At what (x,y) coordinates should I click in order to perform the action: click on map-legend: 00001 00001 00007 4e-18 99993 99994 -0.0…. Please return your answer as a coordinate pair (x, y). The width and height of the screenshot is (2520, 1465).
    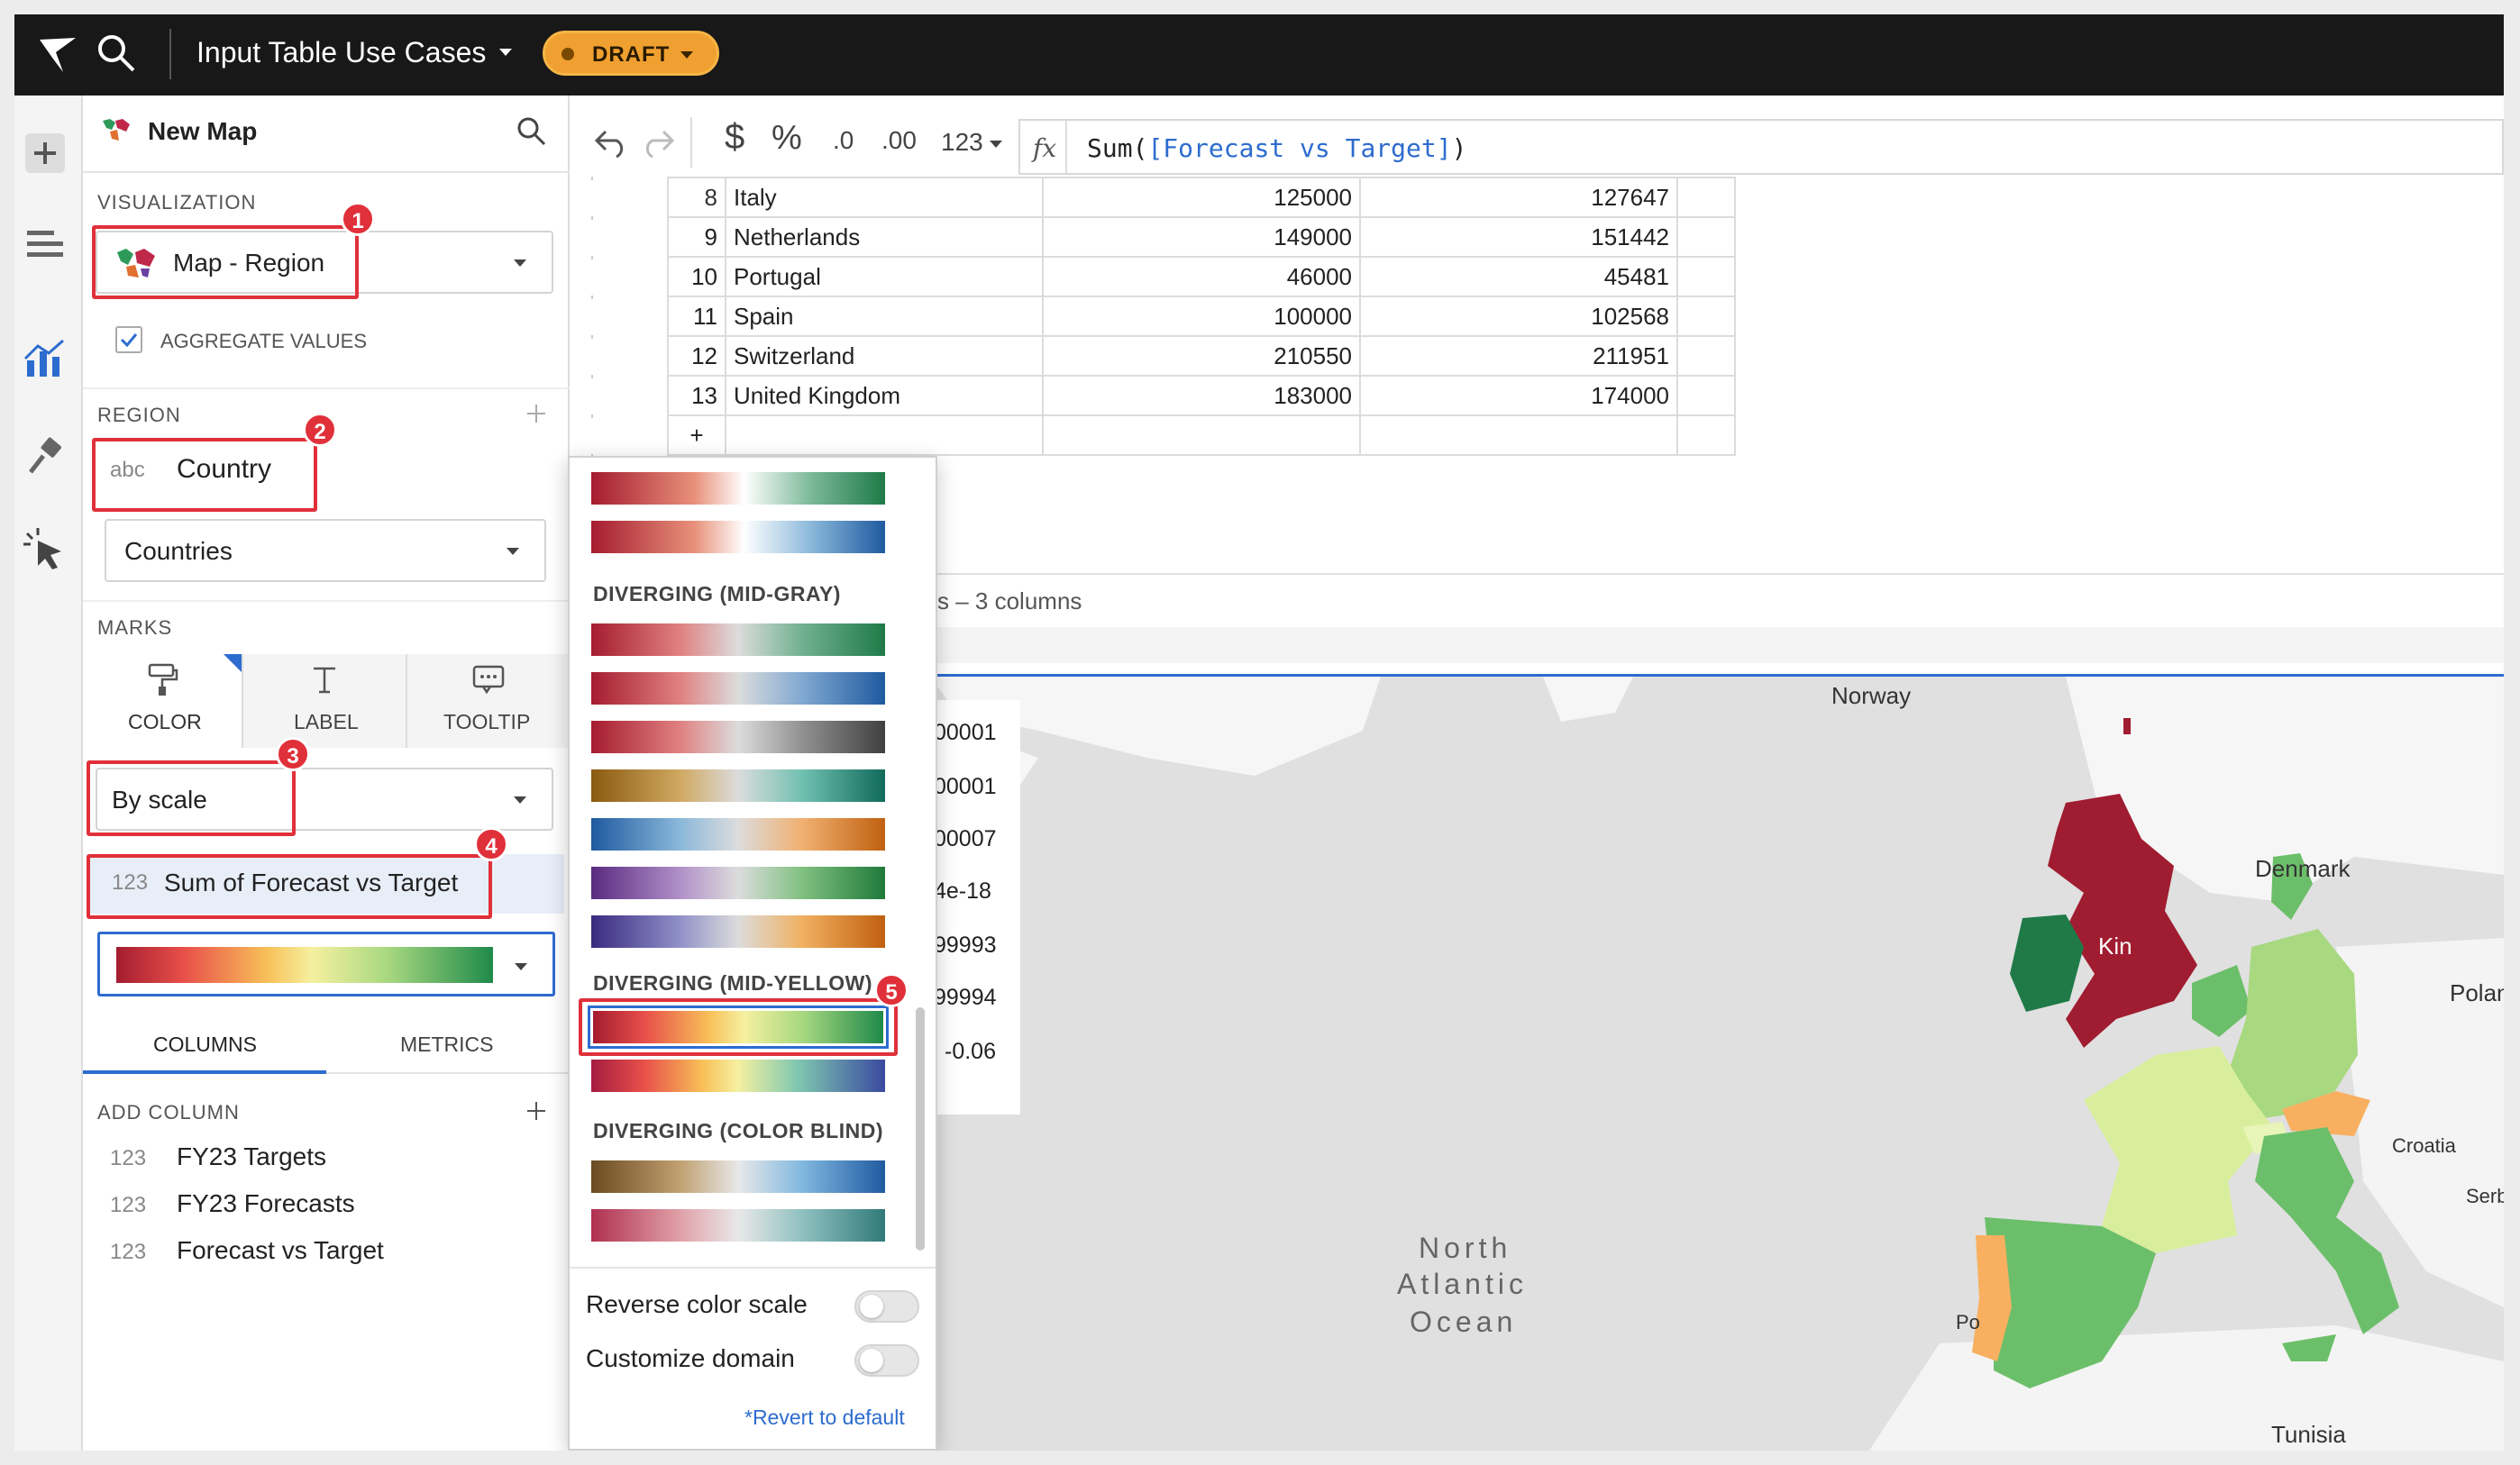
    Looking at the image, I should click on (971, 908).